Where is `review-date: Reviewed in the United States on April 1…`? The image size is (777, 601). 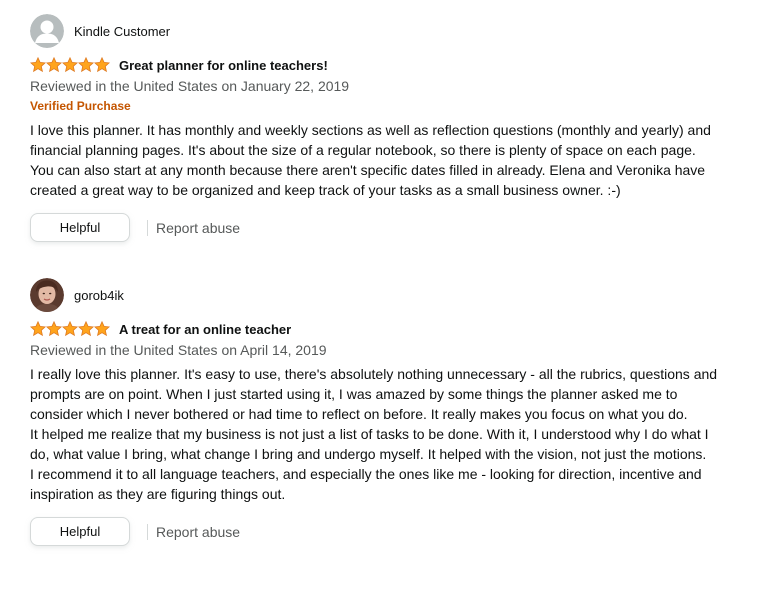
review-date: Reviewed in the United States on April 1… is located at coordinates (178, 350).